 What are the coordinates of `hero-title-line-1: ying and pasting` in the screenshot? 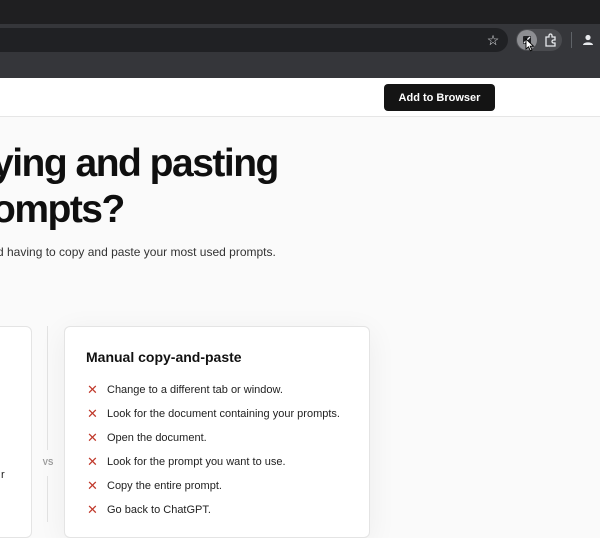 It's located at (139, 163).